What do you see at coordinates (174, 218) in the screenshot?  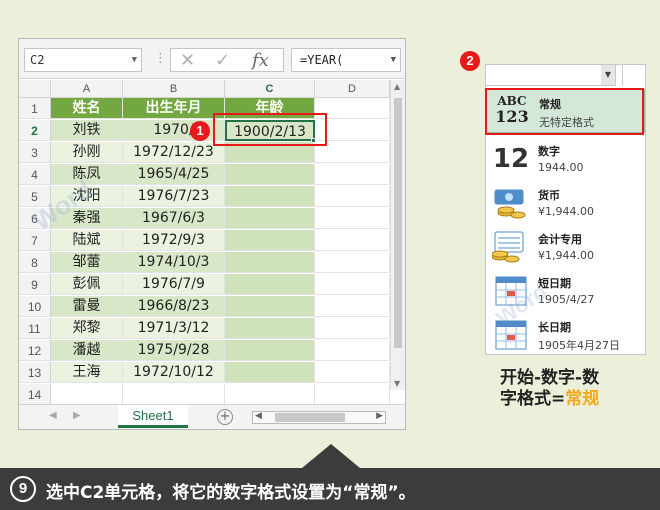 I see `birth-date-cell: 1967/6/3` at bounding box center [174, 218].